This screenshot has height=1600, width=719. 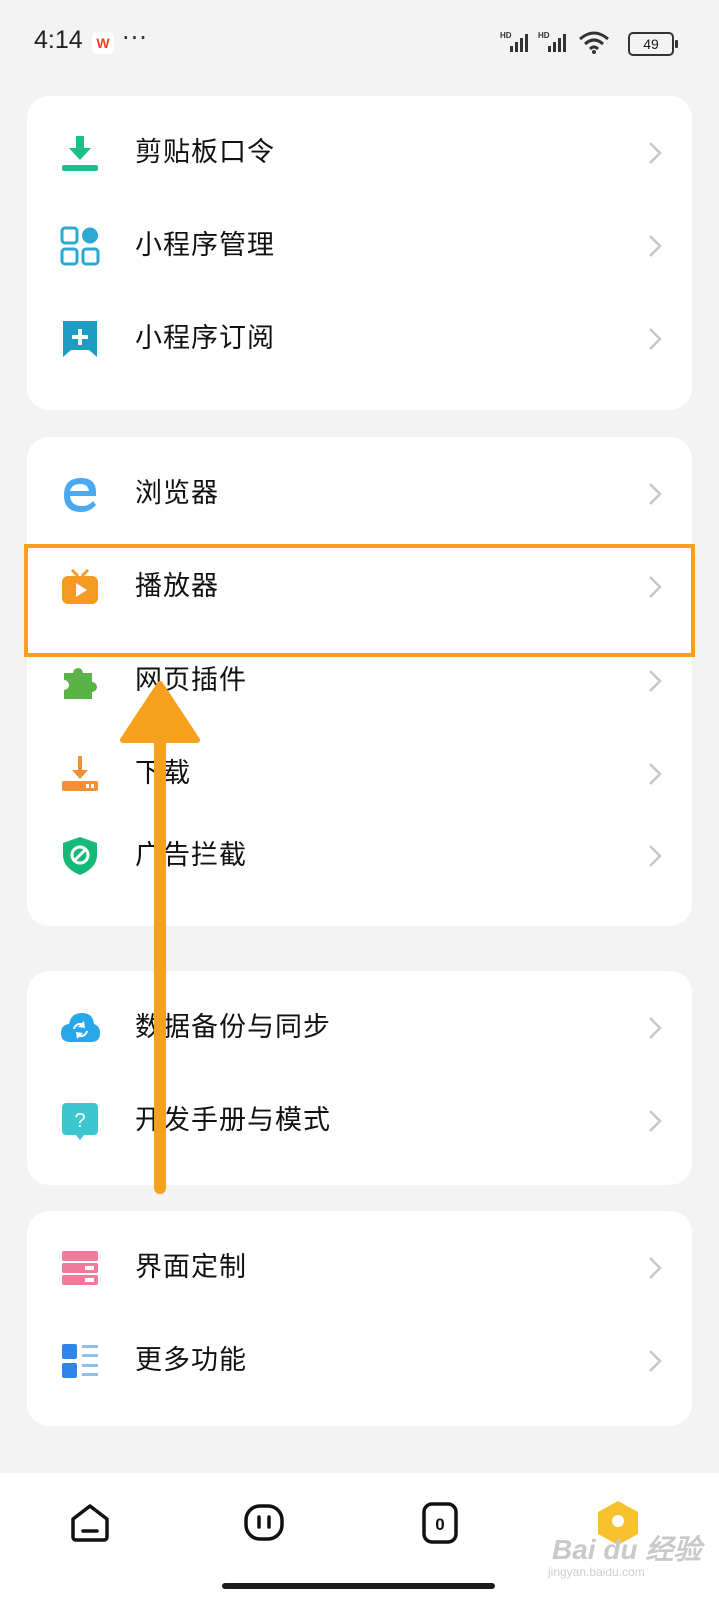 I want to click on menu-item-ui-customize: 界面定制, so click(x=359, y=1268).